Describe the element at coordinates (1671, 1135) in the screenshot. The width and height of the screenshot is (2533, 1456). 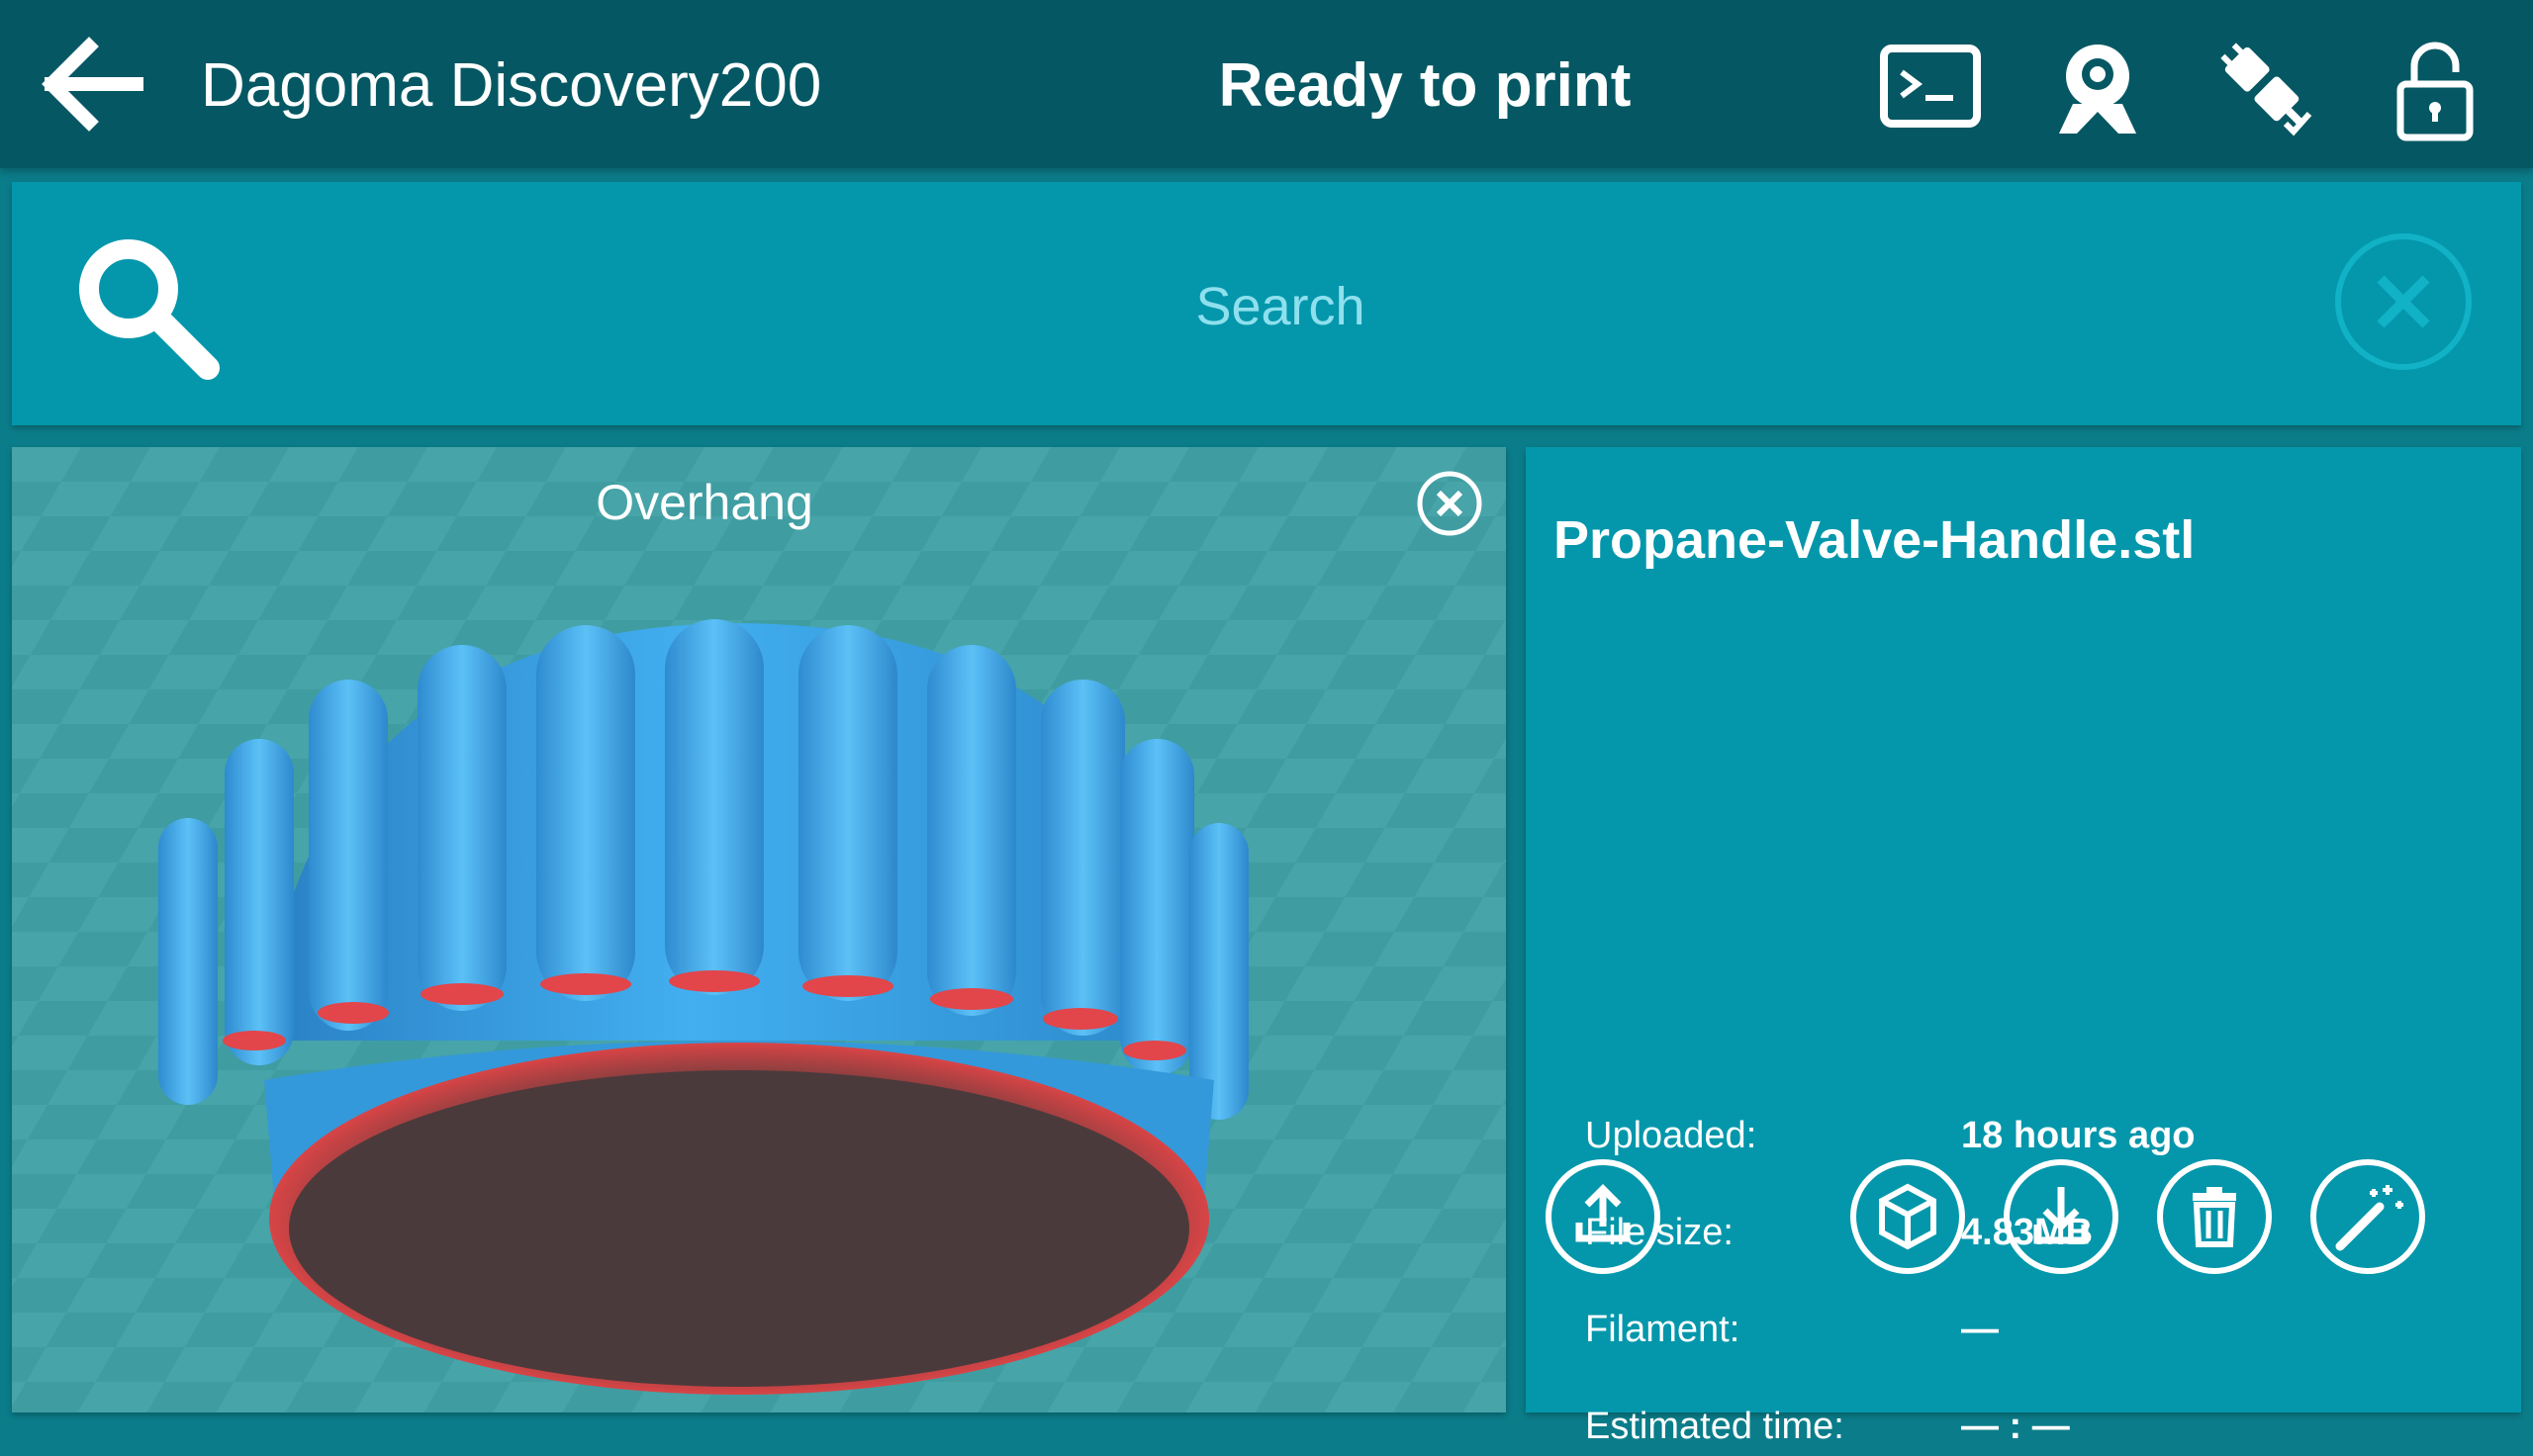
I see `info-label: Uploaded:` at that location.